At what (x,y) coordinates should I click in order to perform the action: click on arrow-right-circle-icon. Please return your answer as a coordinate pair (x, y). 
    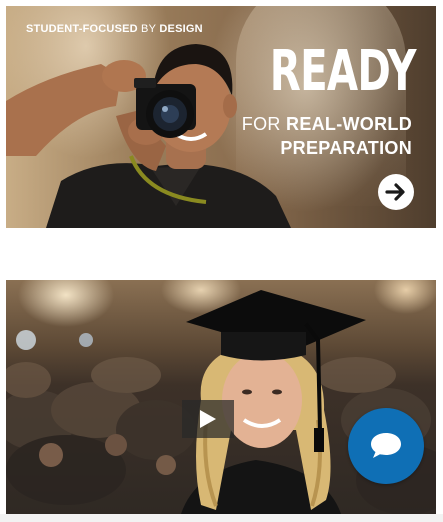
    Looking at the image, I should click on (396, 192).